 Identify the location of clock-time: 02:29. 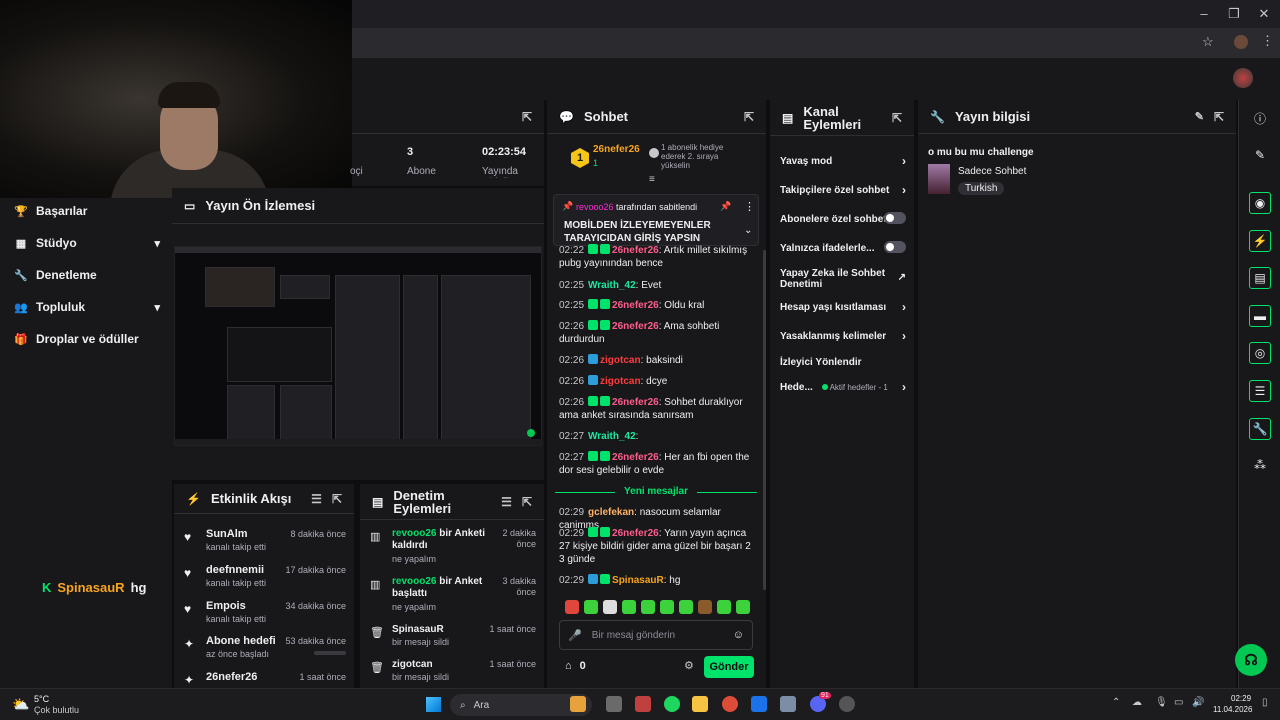
(1241, 698).